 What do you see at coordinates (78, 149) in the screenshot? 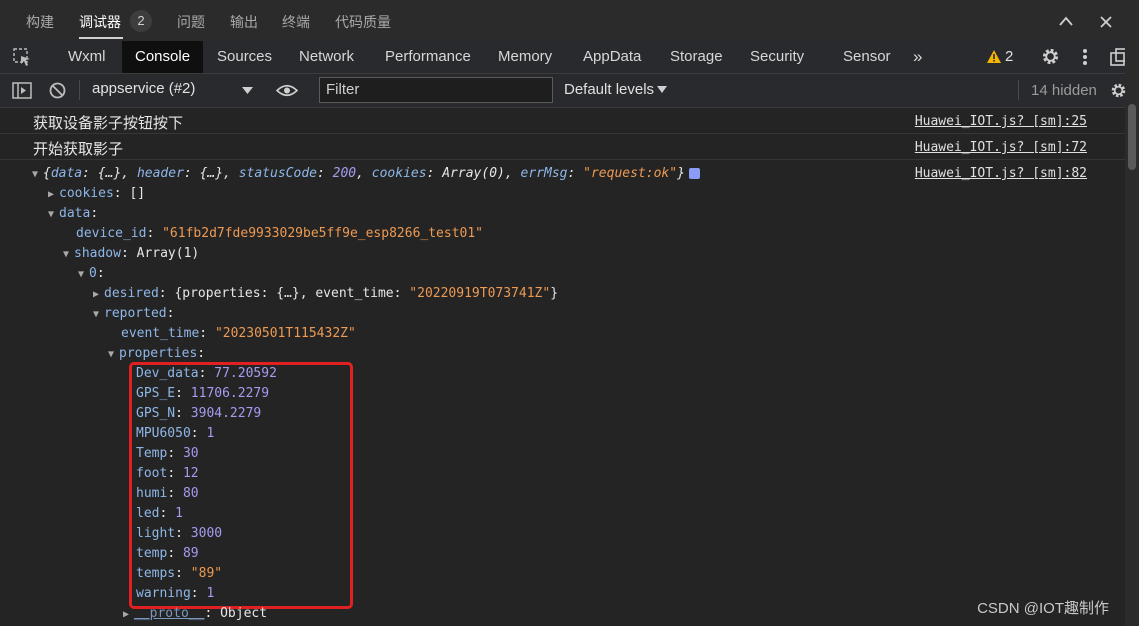
I see `message-text: 开始获取影子` at bounding box center [78, 149].